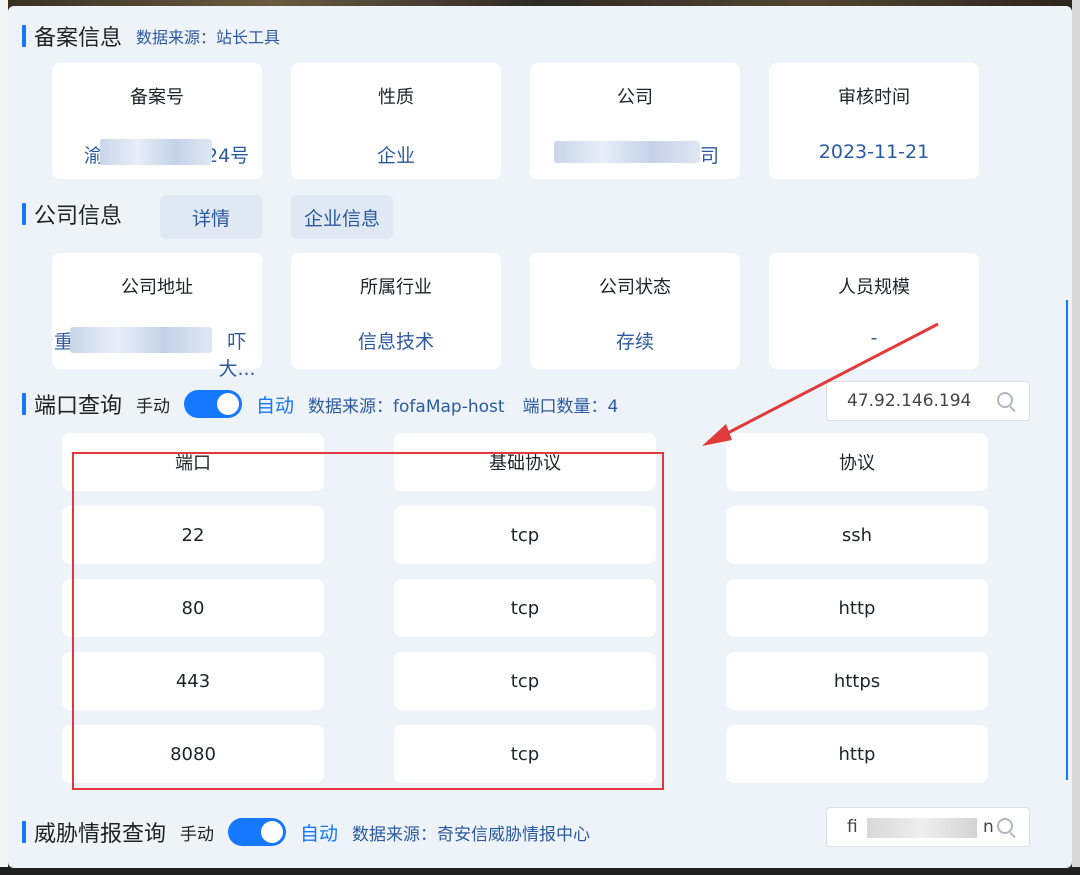 This screenshot has height=875, width=1080. Describe the element at coordinates (540, 871) in the screenshot. I see `background-bottom-edge` at that location.